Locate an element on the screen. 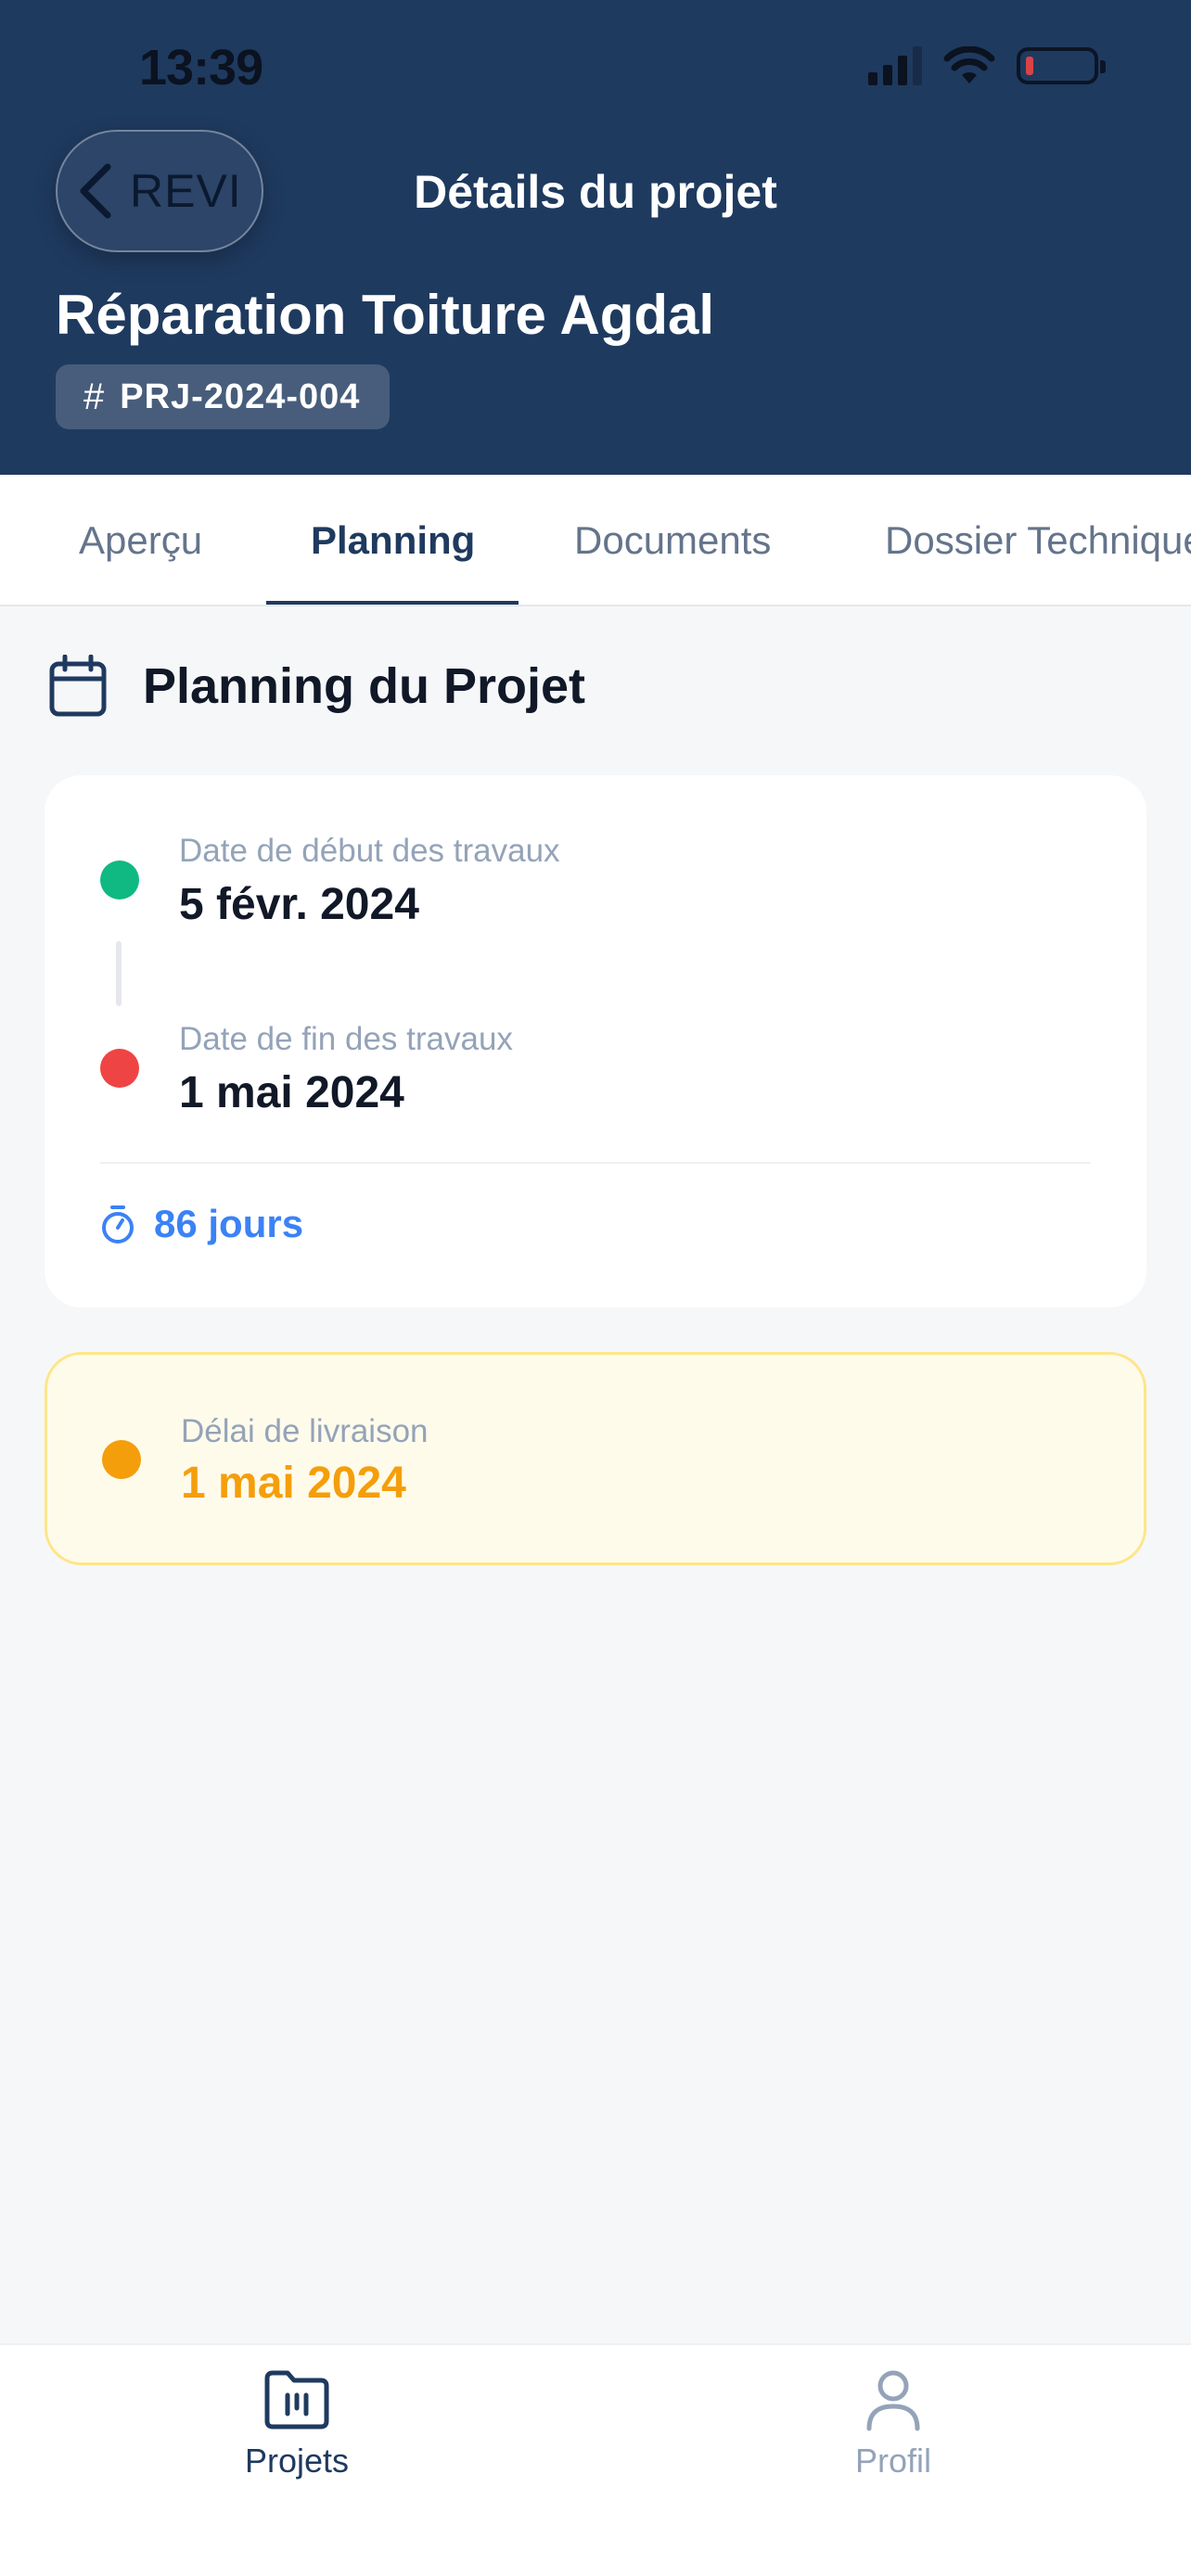 The height and width of the screenshot is (2576, 1191). nav-profil: Profil is located at coordinates (893, 2423).